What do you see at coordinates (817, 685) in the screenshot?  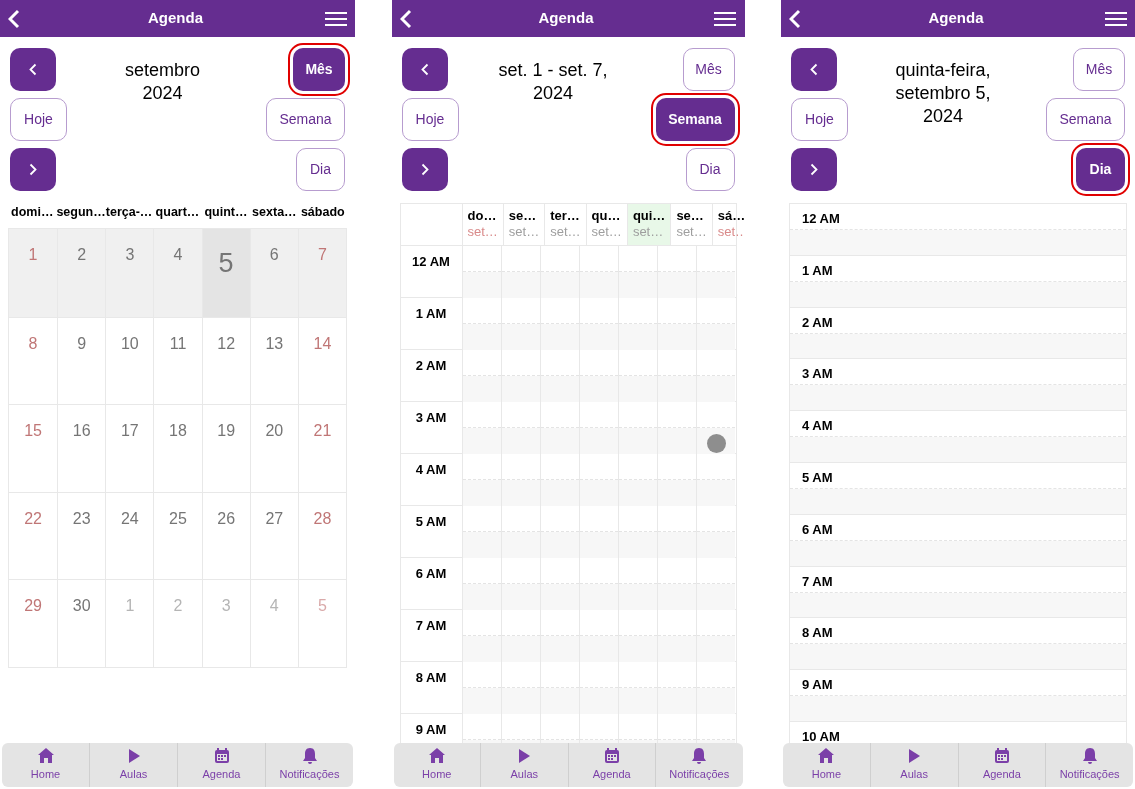 I see `hour-label: 9 AM` at bounding box center [817, 685].